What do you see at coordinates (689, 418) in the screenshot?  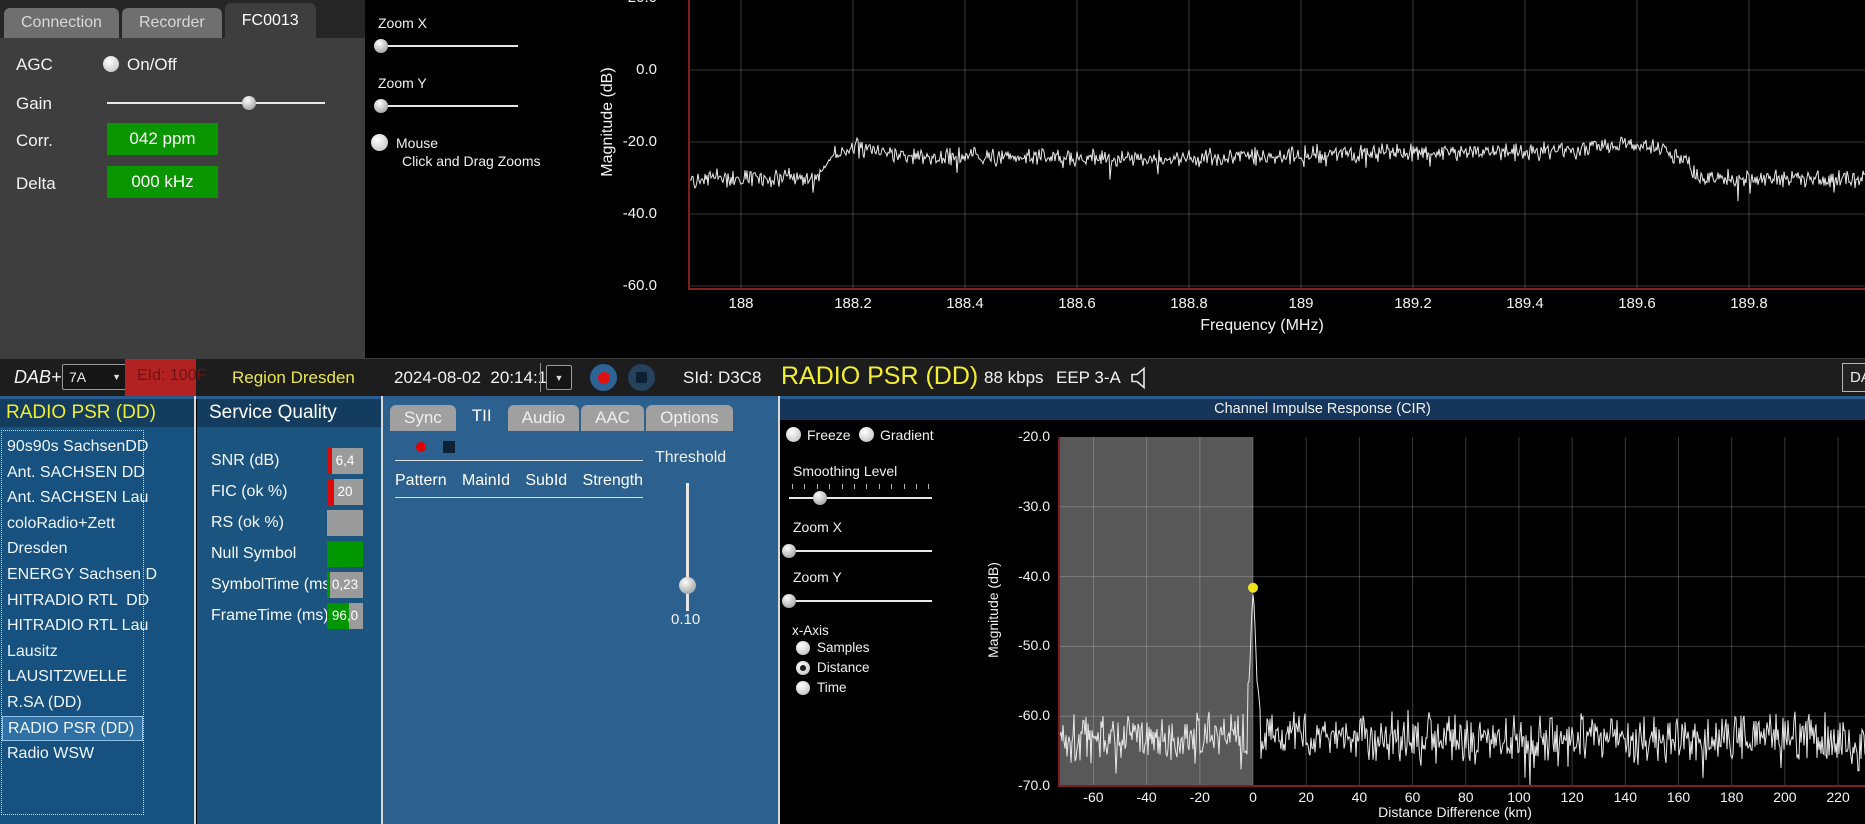 I see `tii-tab-options: Options` at bounding box center [689, 418].